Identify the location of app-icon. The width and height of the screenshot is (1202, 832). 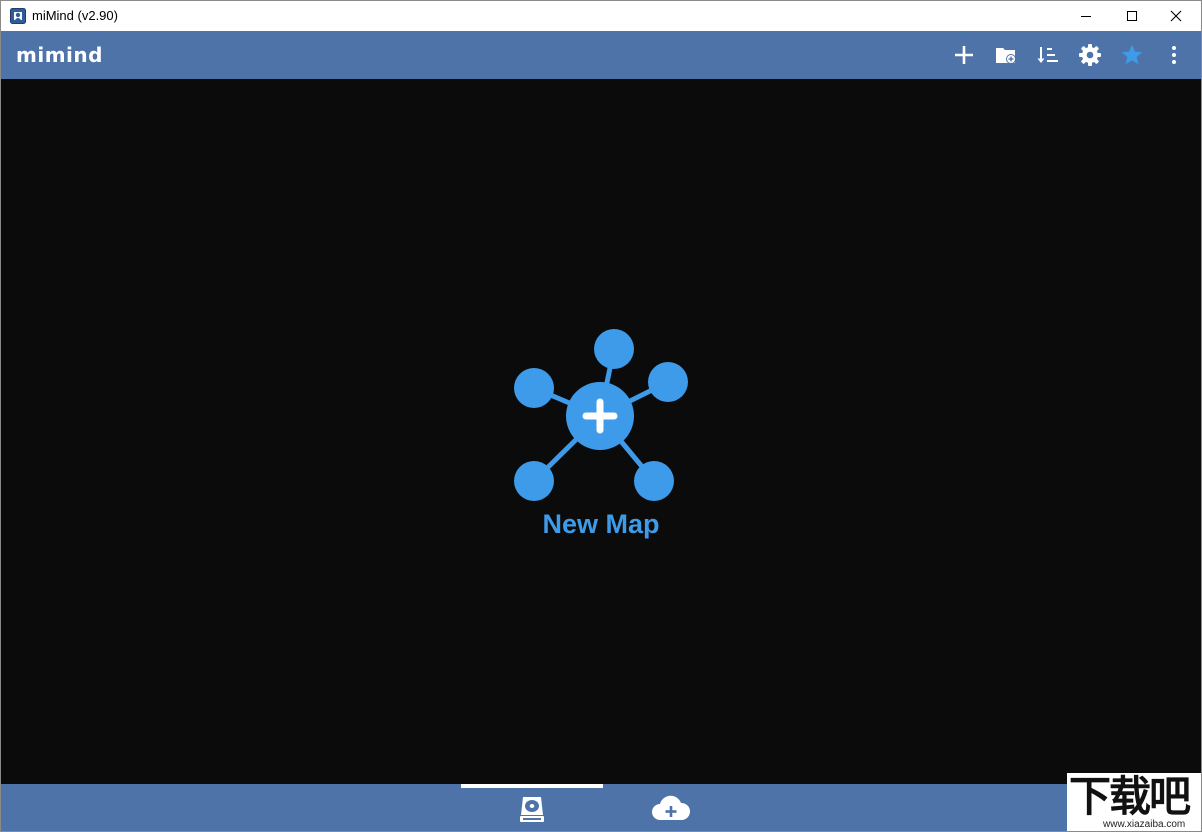
(18, 16).